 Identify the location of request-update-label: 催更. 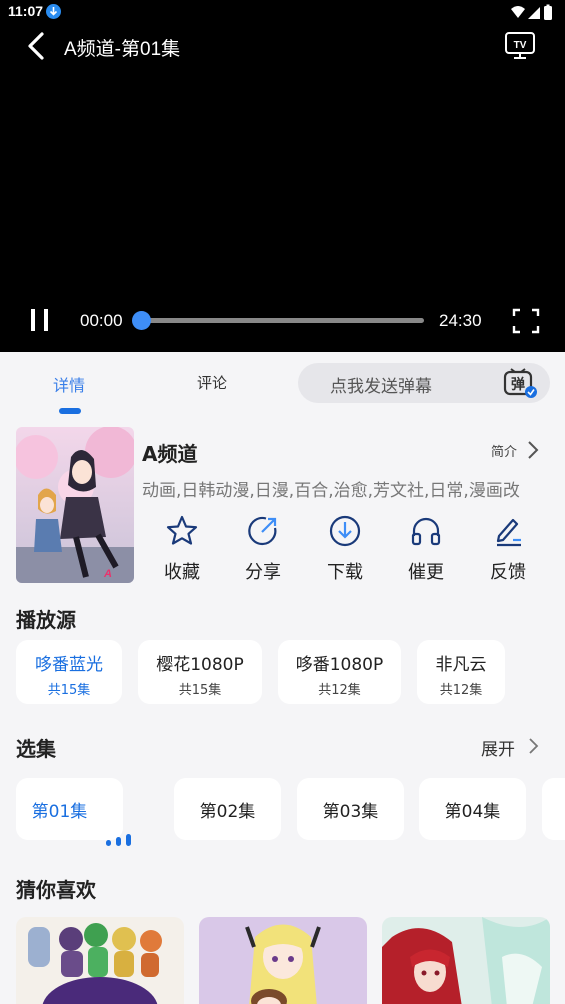
(426, 572).